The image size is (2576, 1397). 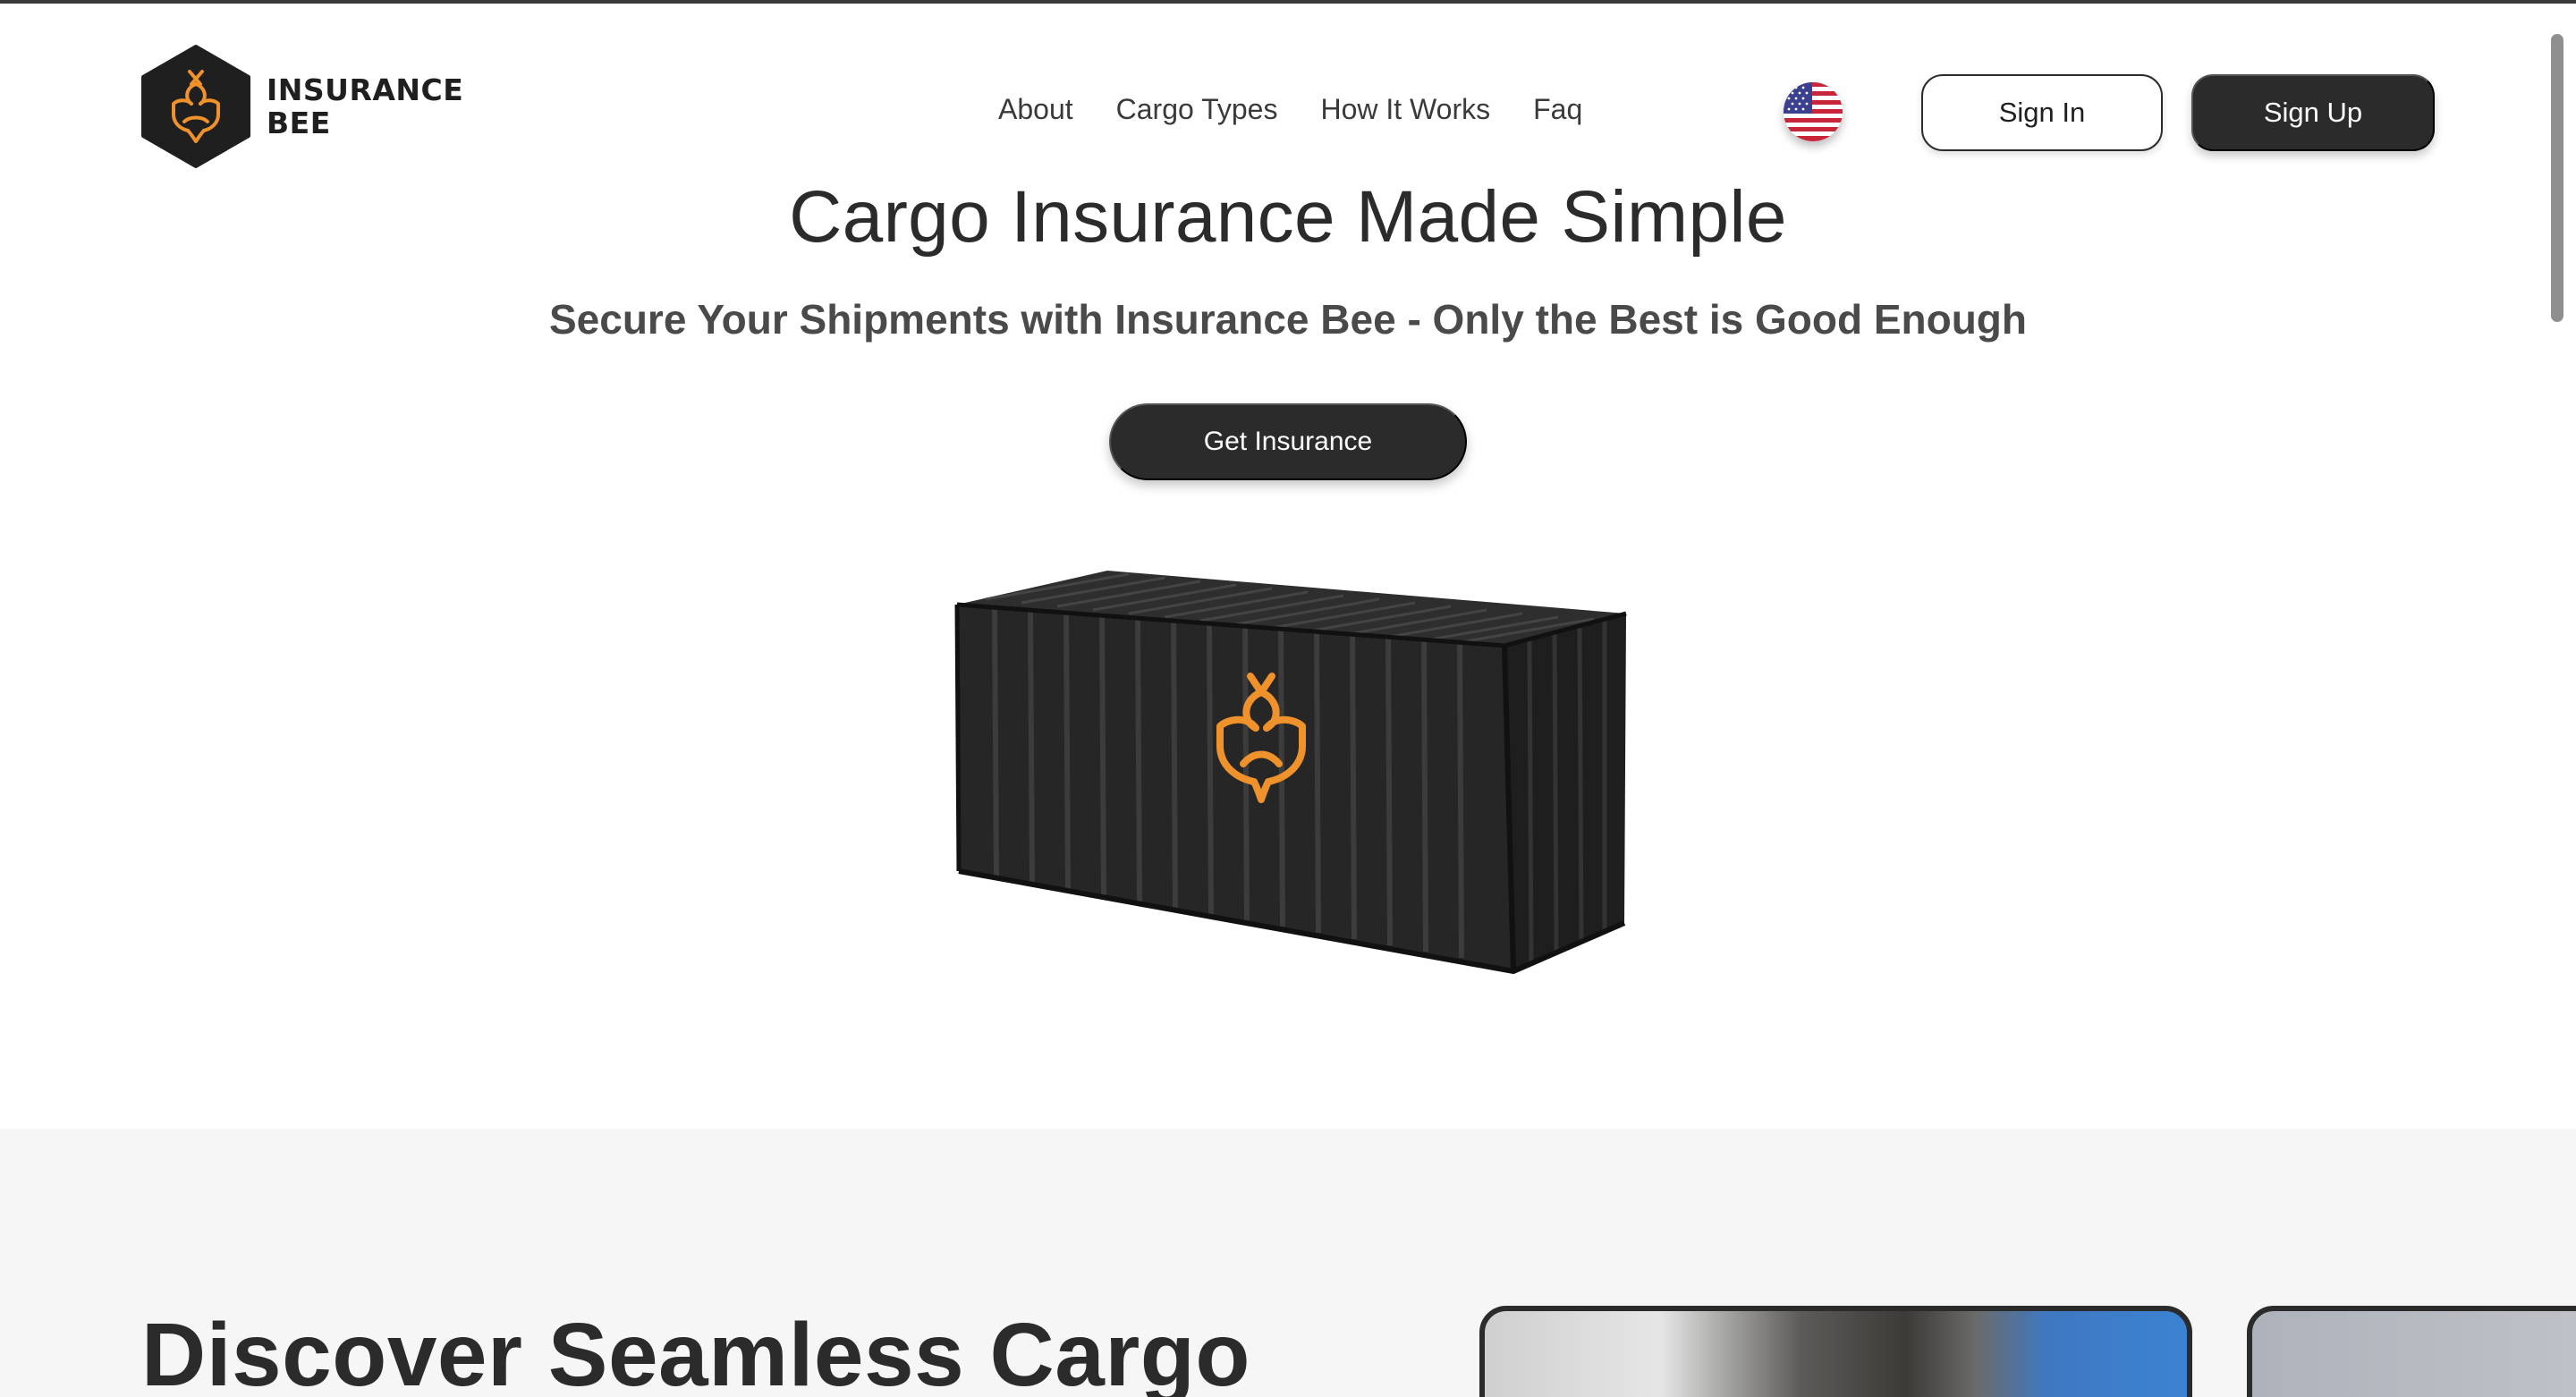 I want to click on bee-hexagon-logo-icon, so click(x=195, y=106).